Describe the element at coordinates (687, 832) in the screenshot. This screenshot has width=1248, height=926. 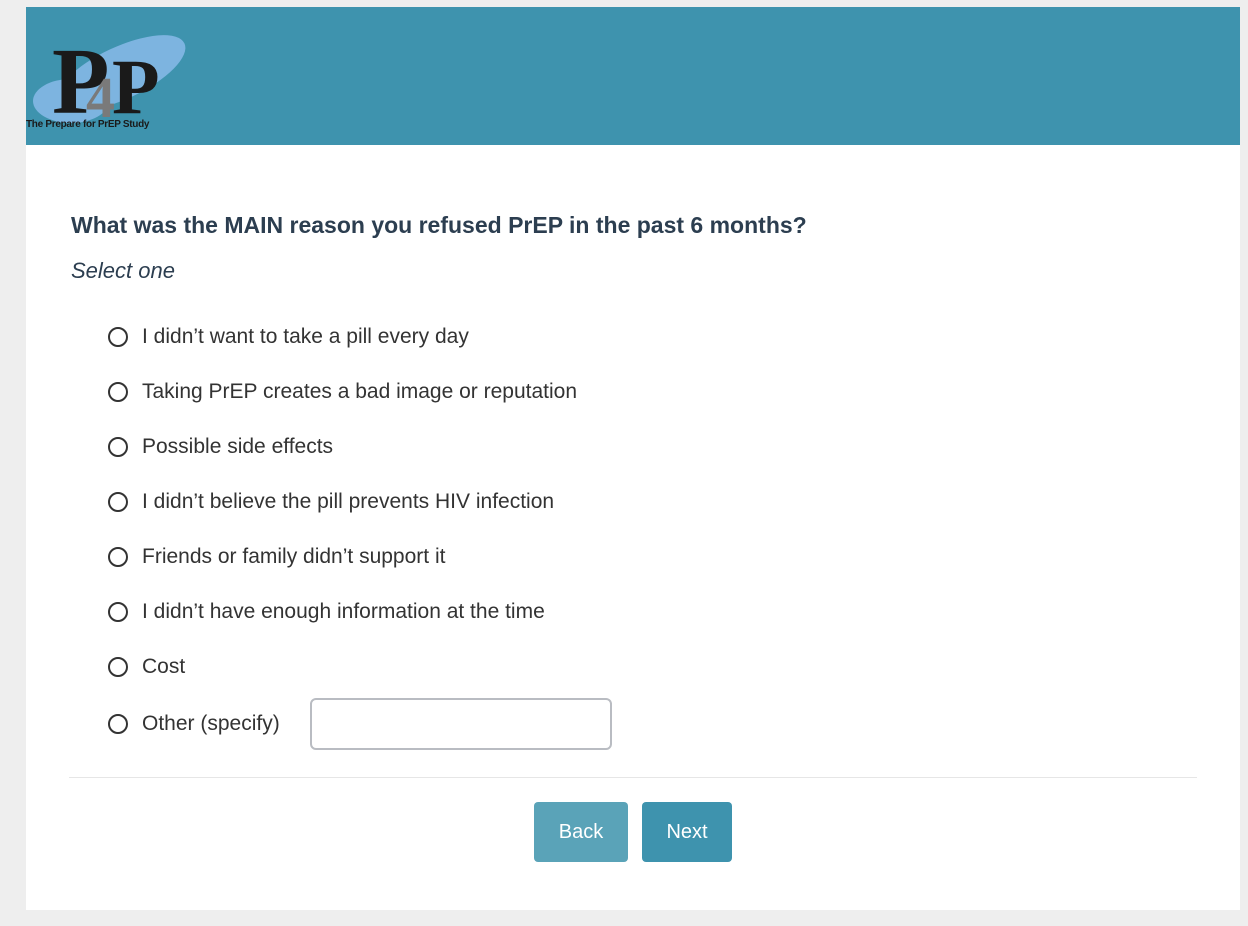
I see `next-button: Next` at that location.